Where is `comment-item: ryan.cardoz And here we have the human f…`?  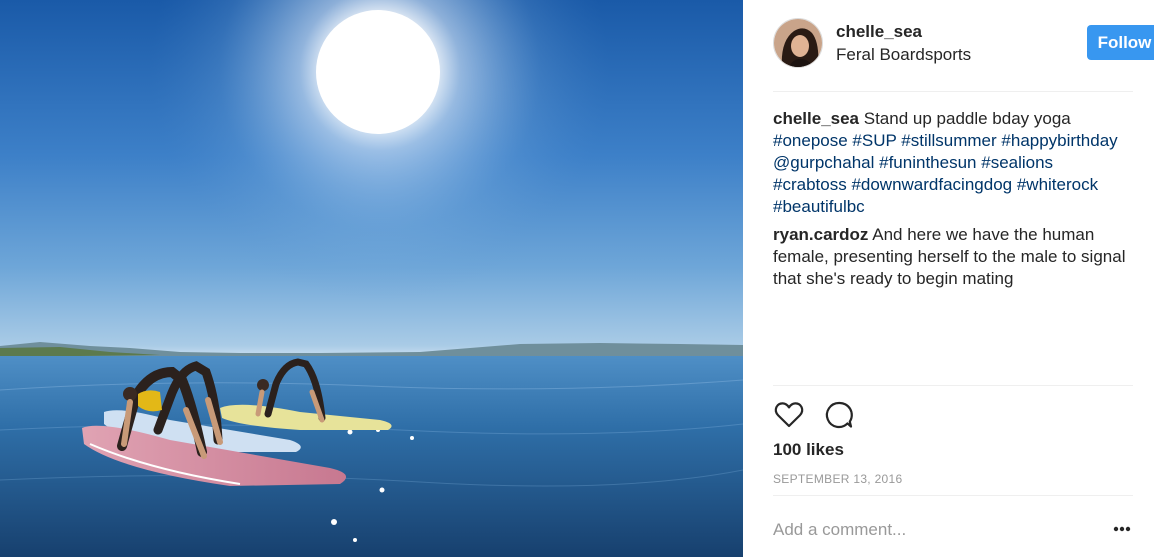
comment-item: ryan.cardoz And here we have the human f… is located at coordinates (953, 257).